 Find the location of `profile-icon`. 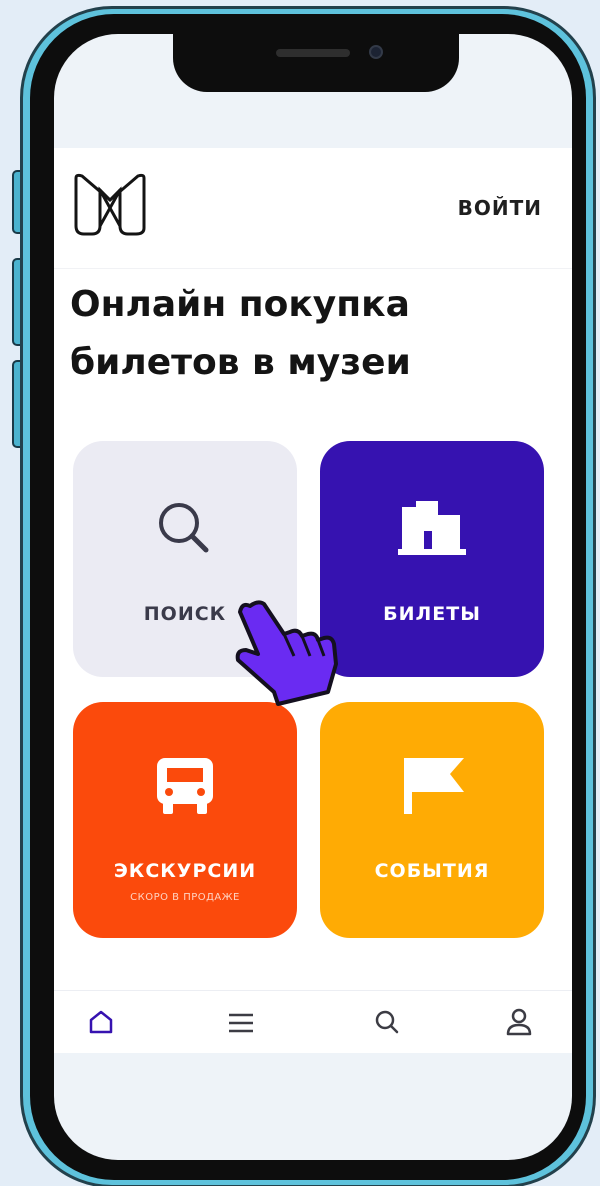

profile-icon is located at coordinates (519, 1022).